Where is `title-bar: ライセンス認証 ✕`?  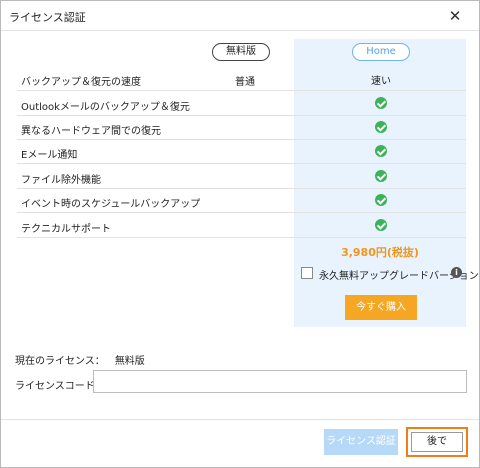
title-bar: ライセンス認証 ✕ is located at coordinates (240, 16).